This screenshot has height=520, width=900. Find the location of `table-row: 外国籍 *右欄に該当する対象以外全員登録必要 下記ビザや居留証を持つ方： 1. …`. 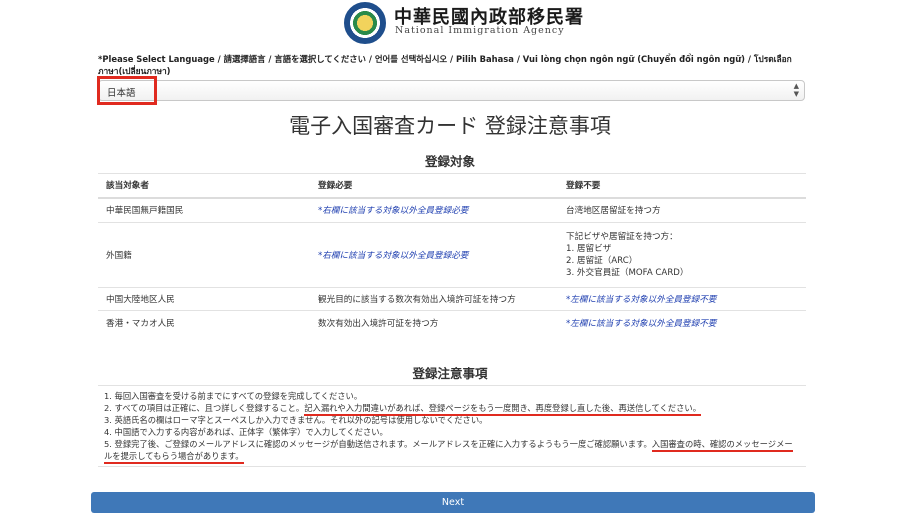

table-row: 外国籍 *右欄に該当する対象以外全員登録必要 下記ビザや居留証を持つ方： 1. … is located at coordinates (452, 255).